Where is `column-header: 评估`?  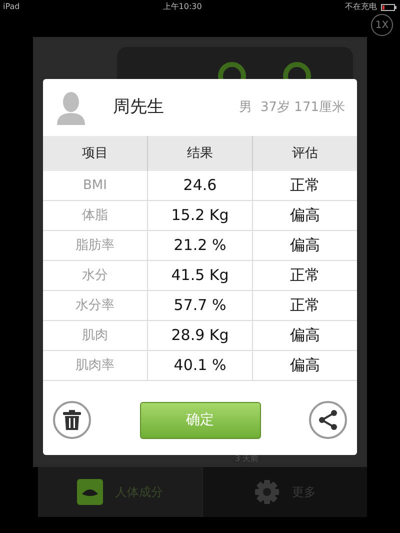 column-header: 评估 is located at coordinates (304, 153).